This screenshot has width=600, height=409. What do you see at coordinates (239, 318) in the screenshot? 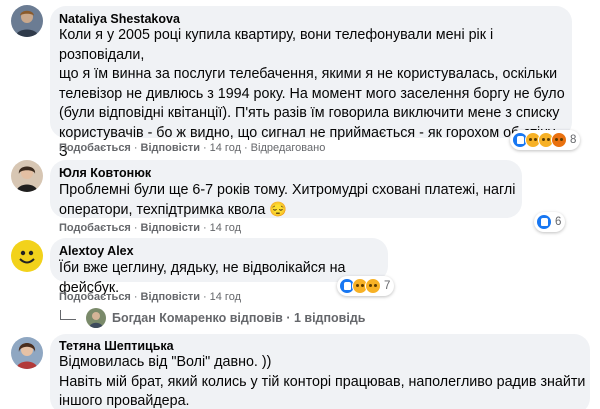
I see `replies-text: Богдан Комаренко відповів · 1 відповідь` at bounding box center [239, 318].